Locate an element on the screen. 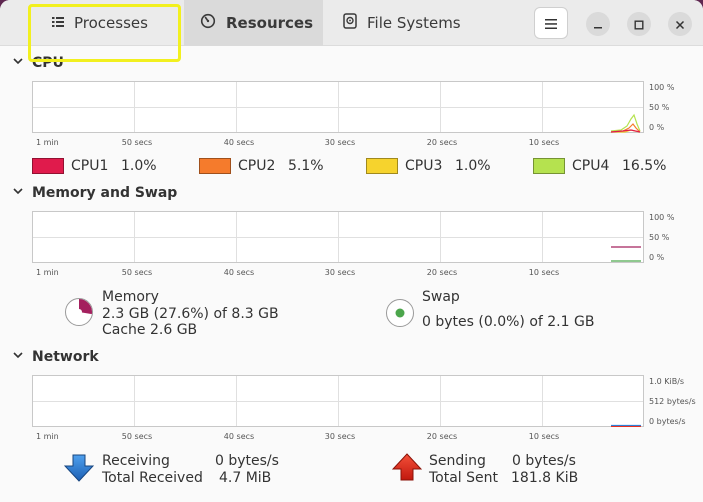 The image size is (703, 502). network-plot-lines is located at coordinates (626, 425).